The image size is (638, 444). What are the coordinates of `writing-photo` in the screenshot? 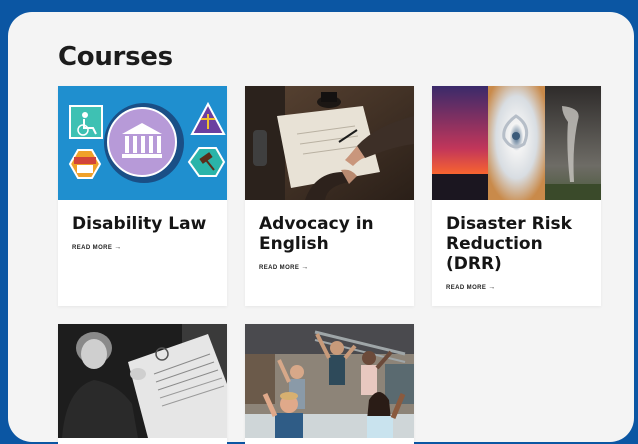 It's located at (329, 143).